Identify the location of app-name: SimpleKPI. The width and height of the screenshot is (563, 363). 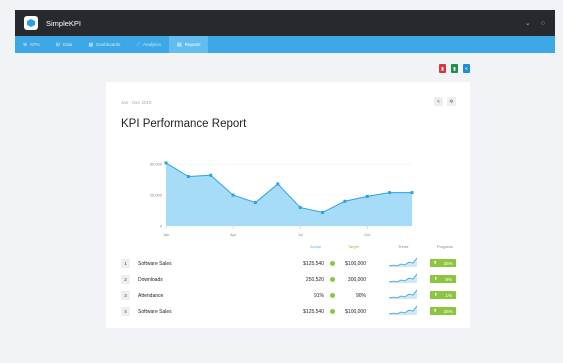
(64, 23).